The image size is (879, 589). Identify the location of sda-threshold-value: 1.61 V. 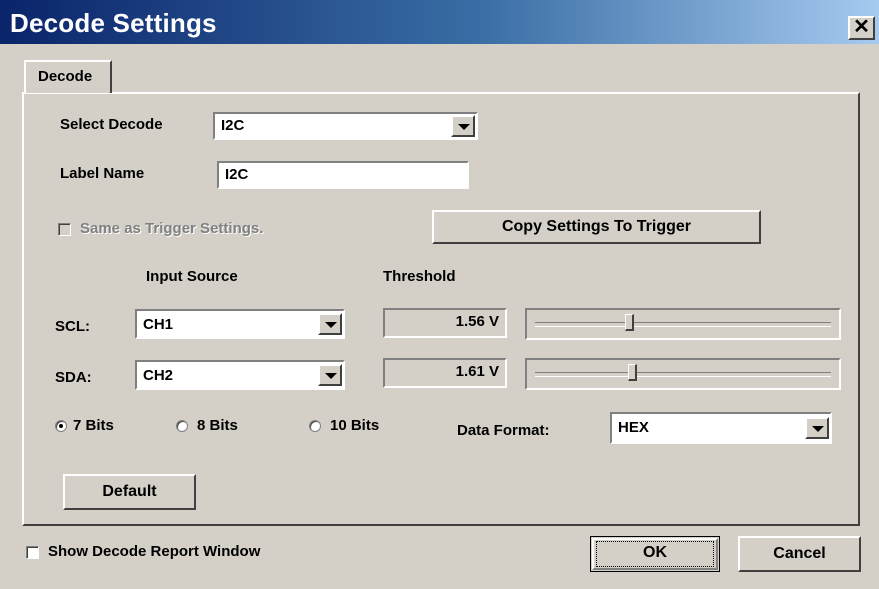
(445, 373).